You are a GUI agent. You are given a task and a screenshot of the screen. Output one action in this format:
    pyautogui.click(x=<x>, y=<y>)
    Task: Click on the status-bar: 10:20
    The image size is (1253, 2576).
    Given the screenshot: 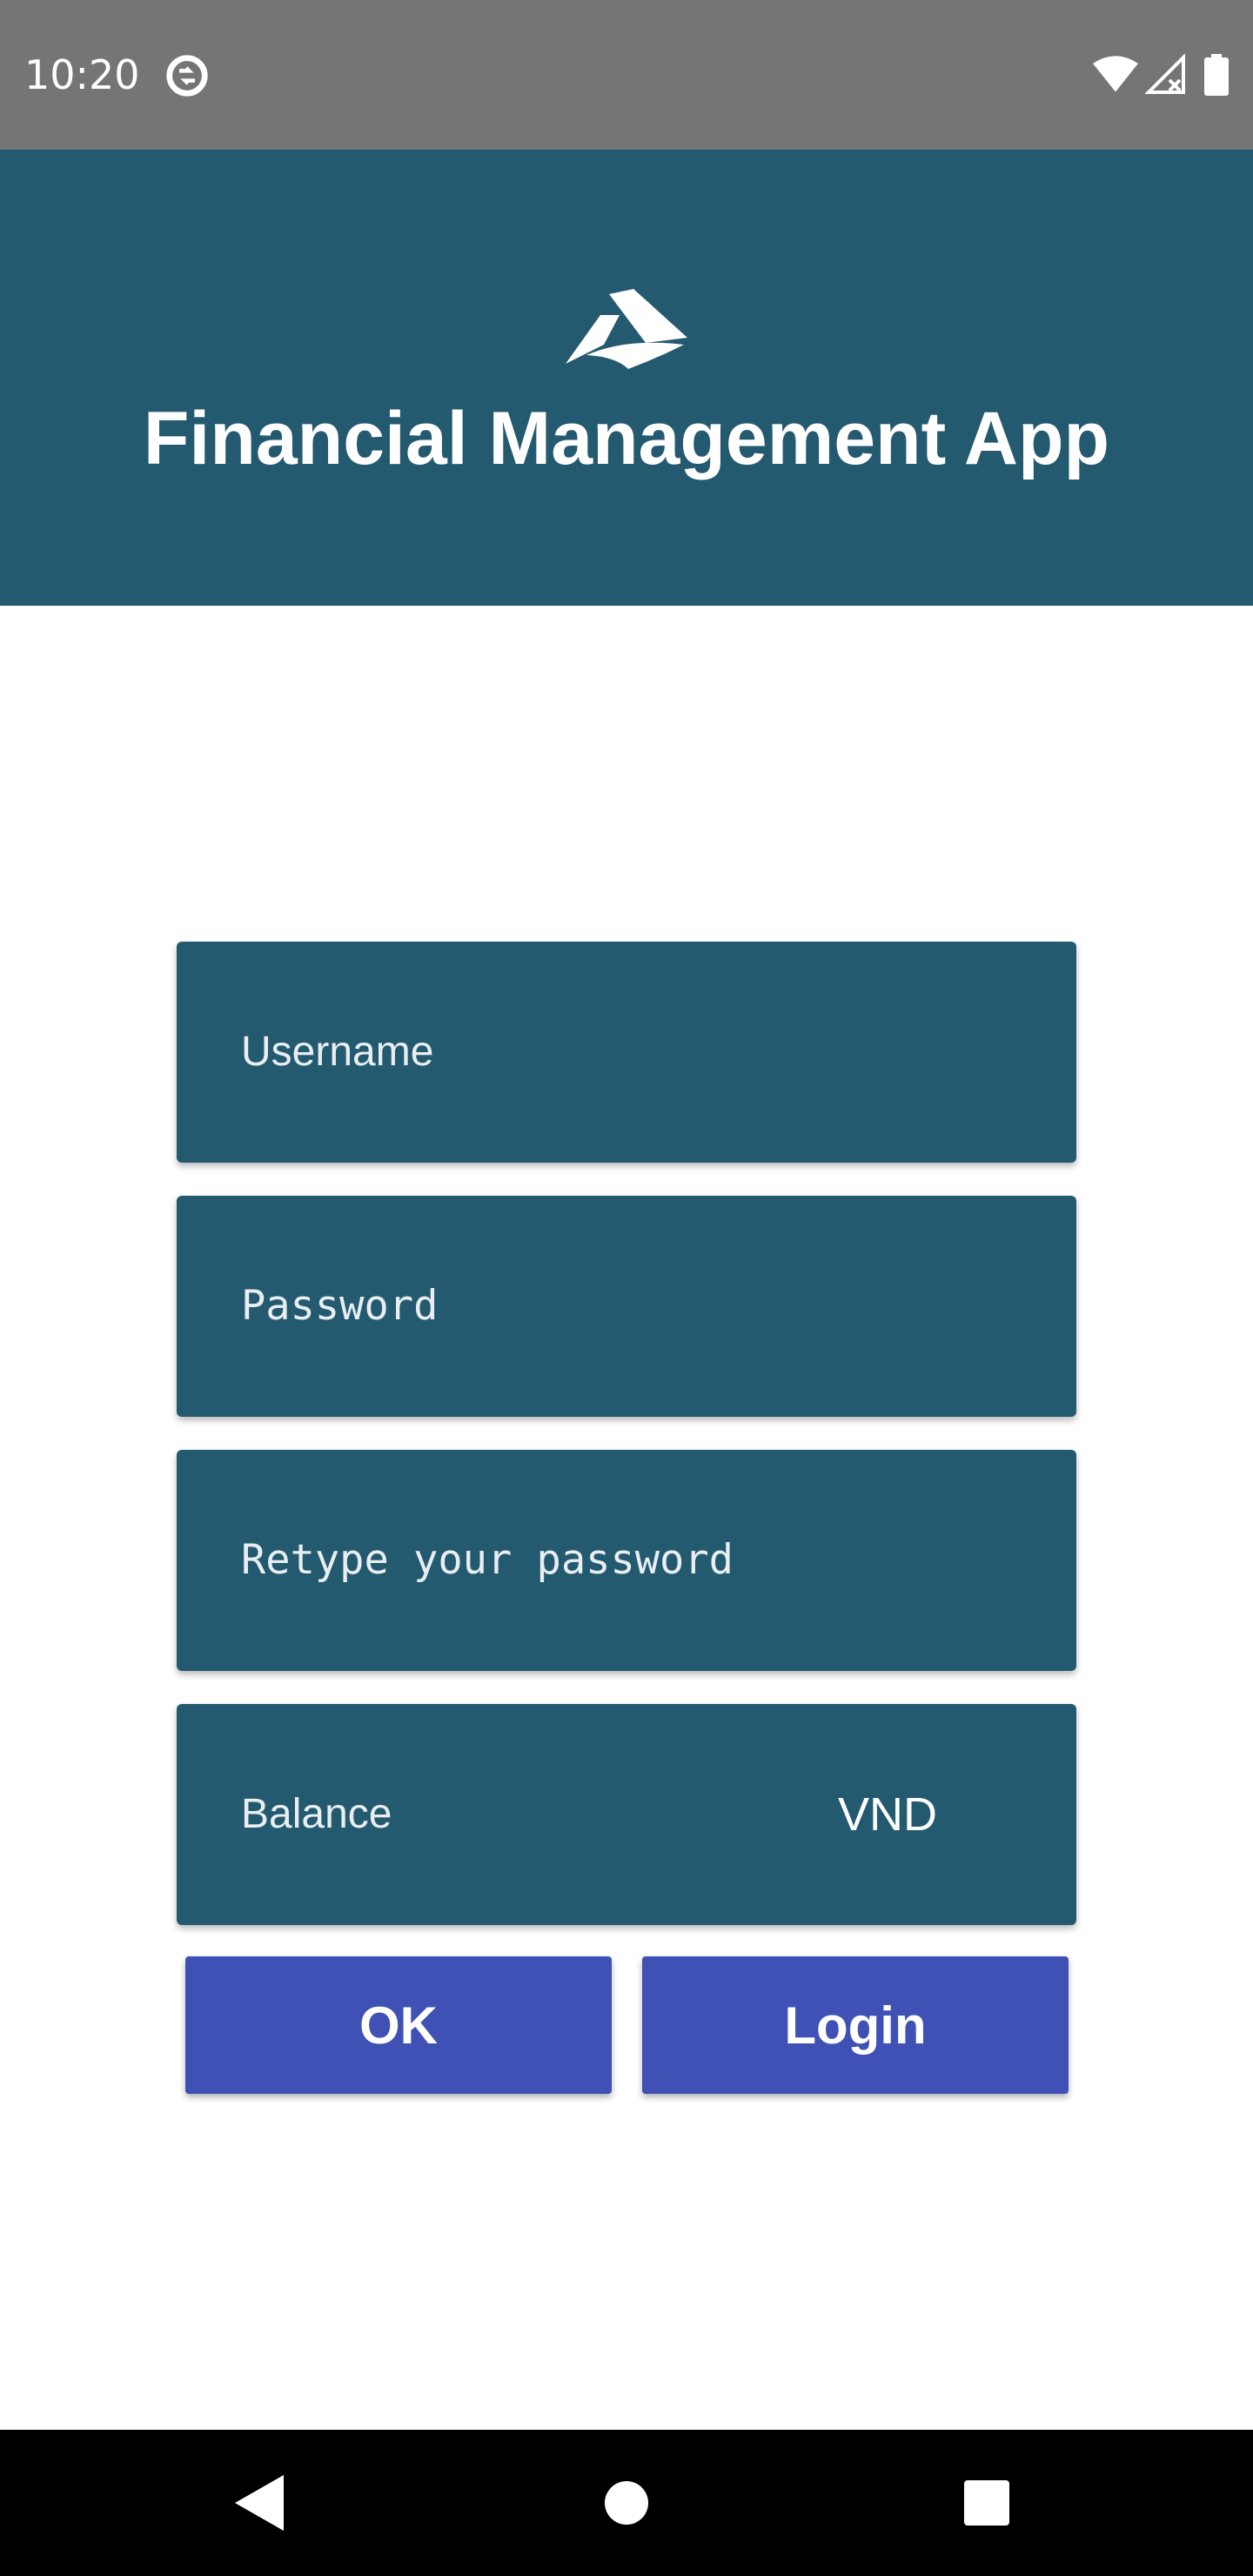 What is the action you would take?
    pyautogui.click(x=626, y=75)
    